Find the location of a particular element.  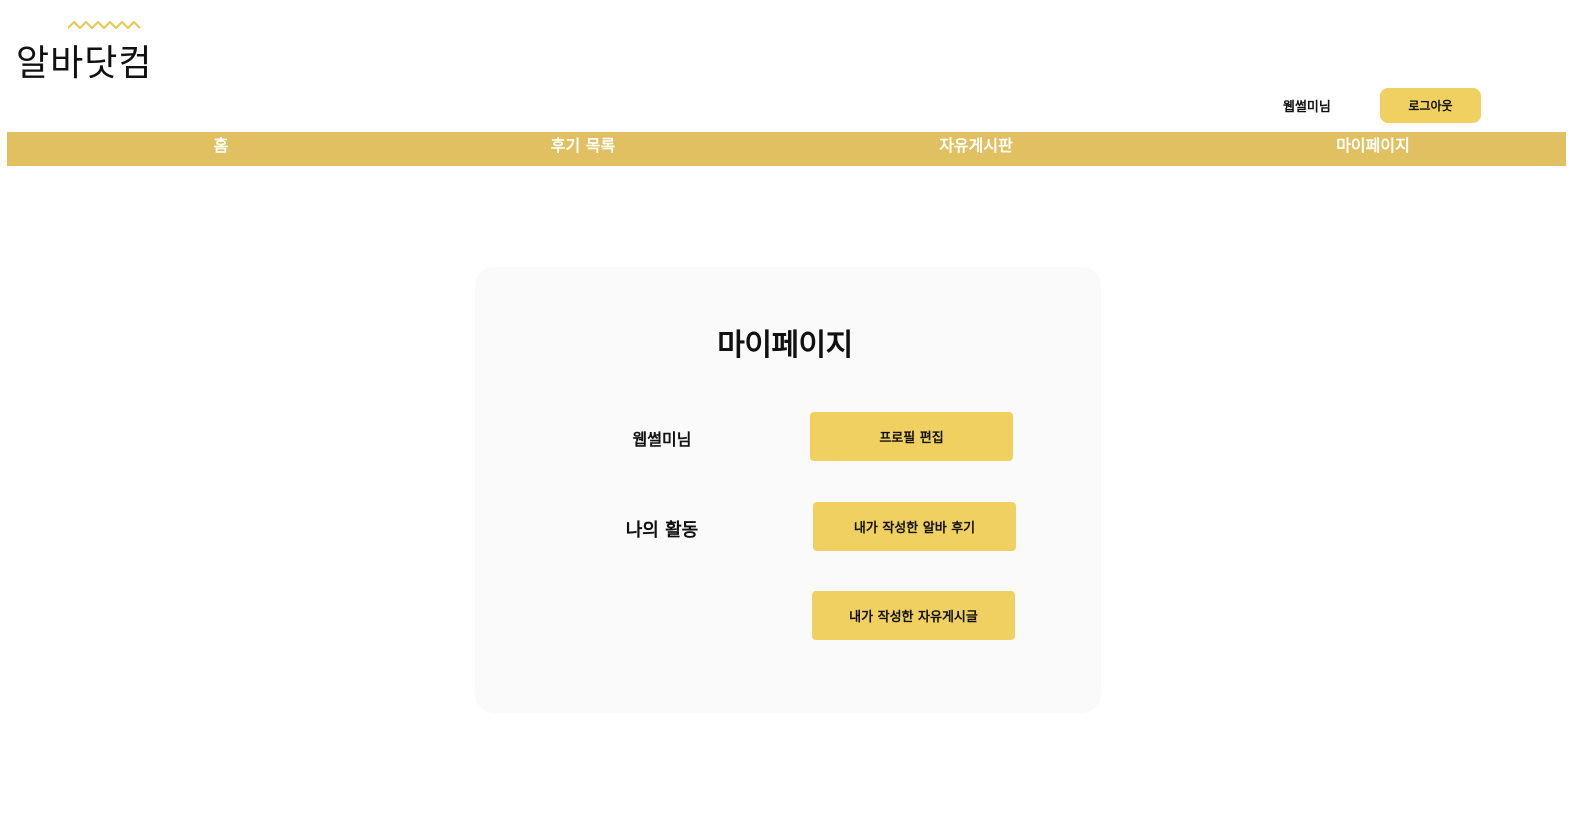

edit-profile-button: 프로필 편집 is located at coordinates (911, 436).